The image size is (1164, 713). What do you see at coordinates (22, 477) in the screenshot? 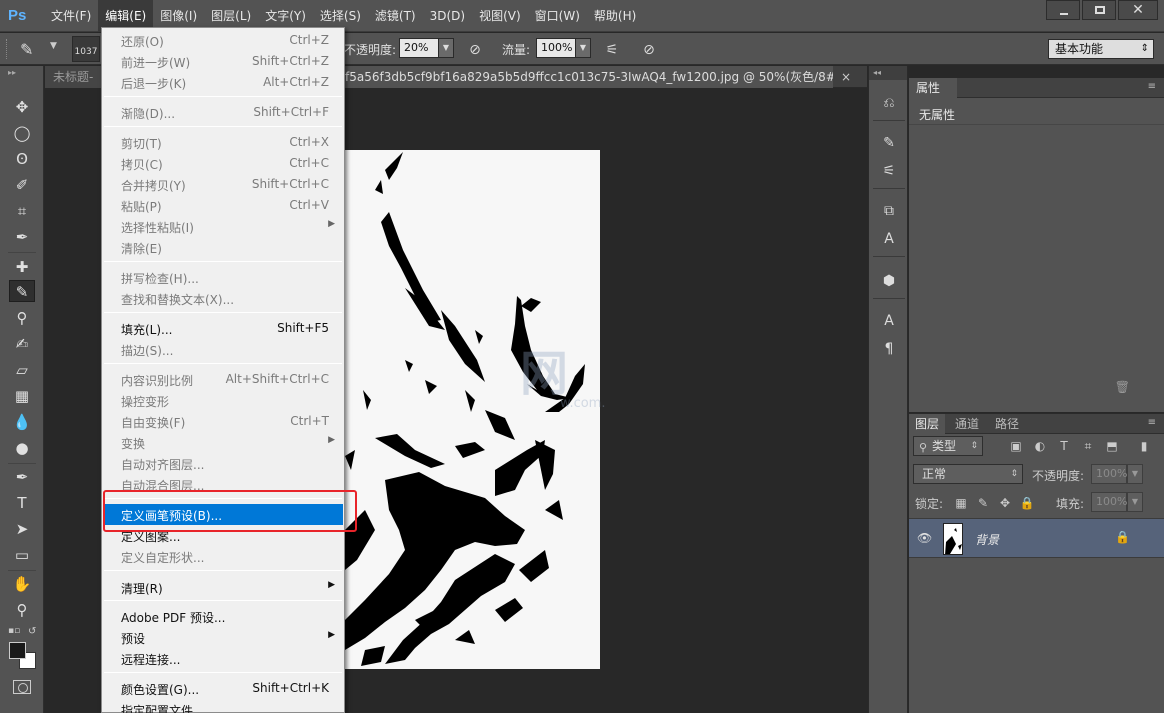
I see `pen-tool-icon: ✒` at bounding box center [22, 477].